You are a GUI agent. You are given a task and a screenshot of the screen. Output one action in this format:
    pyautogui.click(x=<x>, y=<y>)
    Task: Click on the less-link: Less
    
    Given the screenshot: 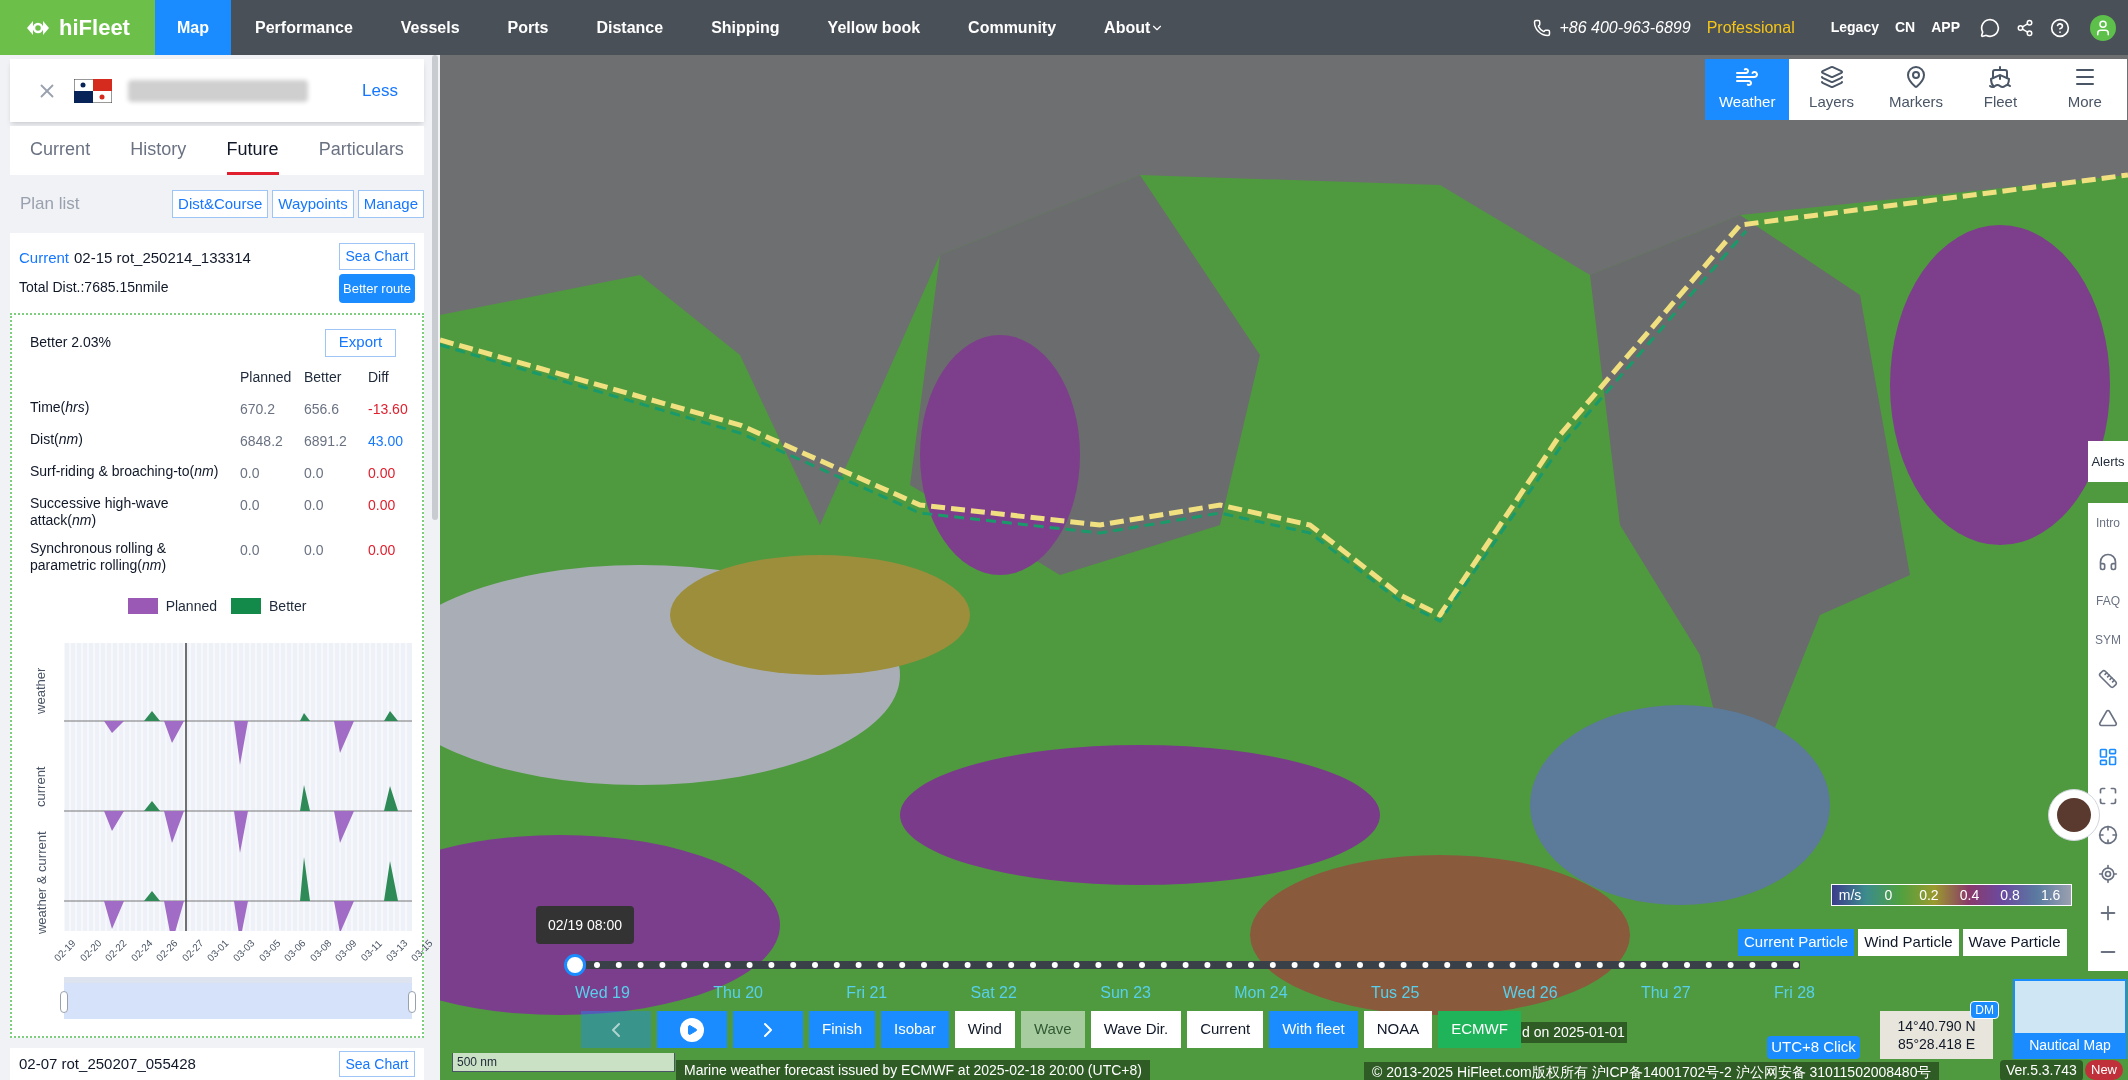 What is the action you would take?
    pyautogui.click(x=380, y=90)
    